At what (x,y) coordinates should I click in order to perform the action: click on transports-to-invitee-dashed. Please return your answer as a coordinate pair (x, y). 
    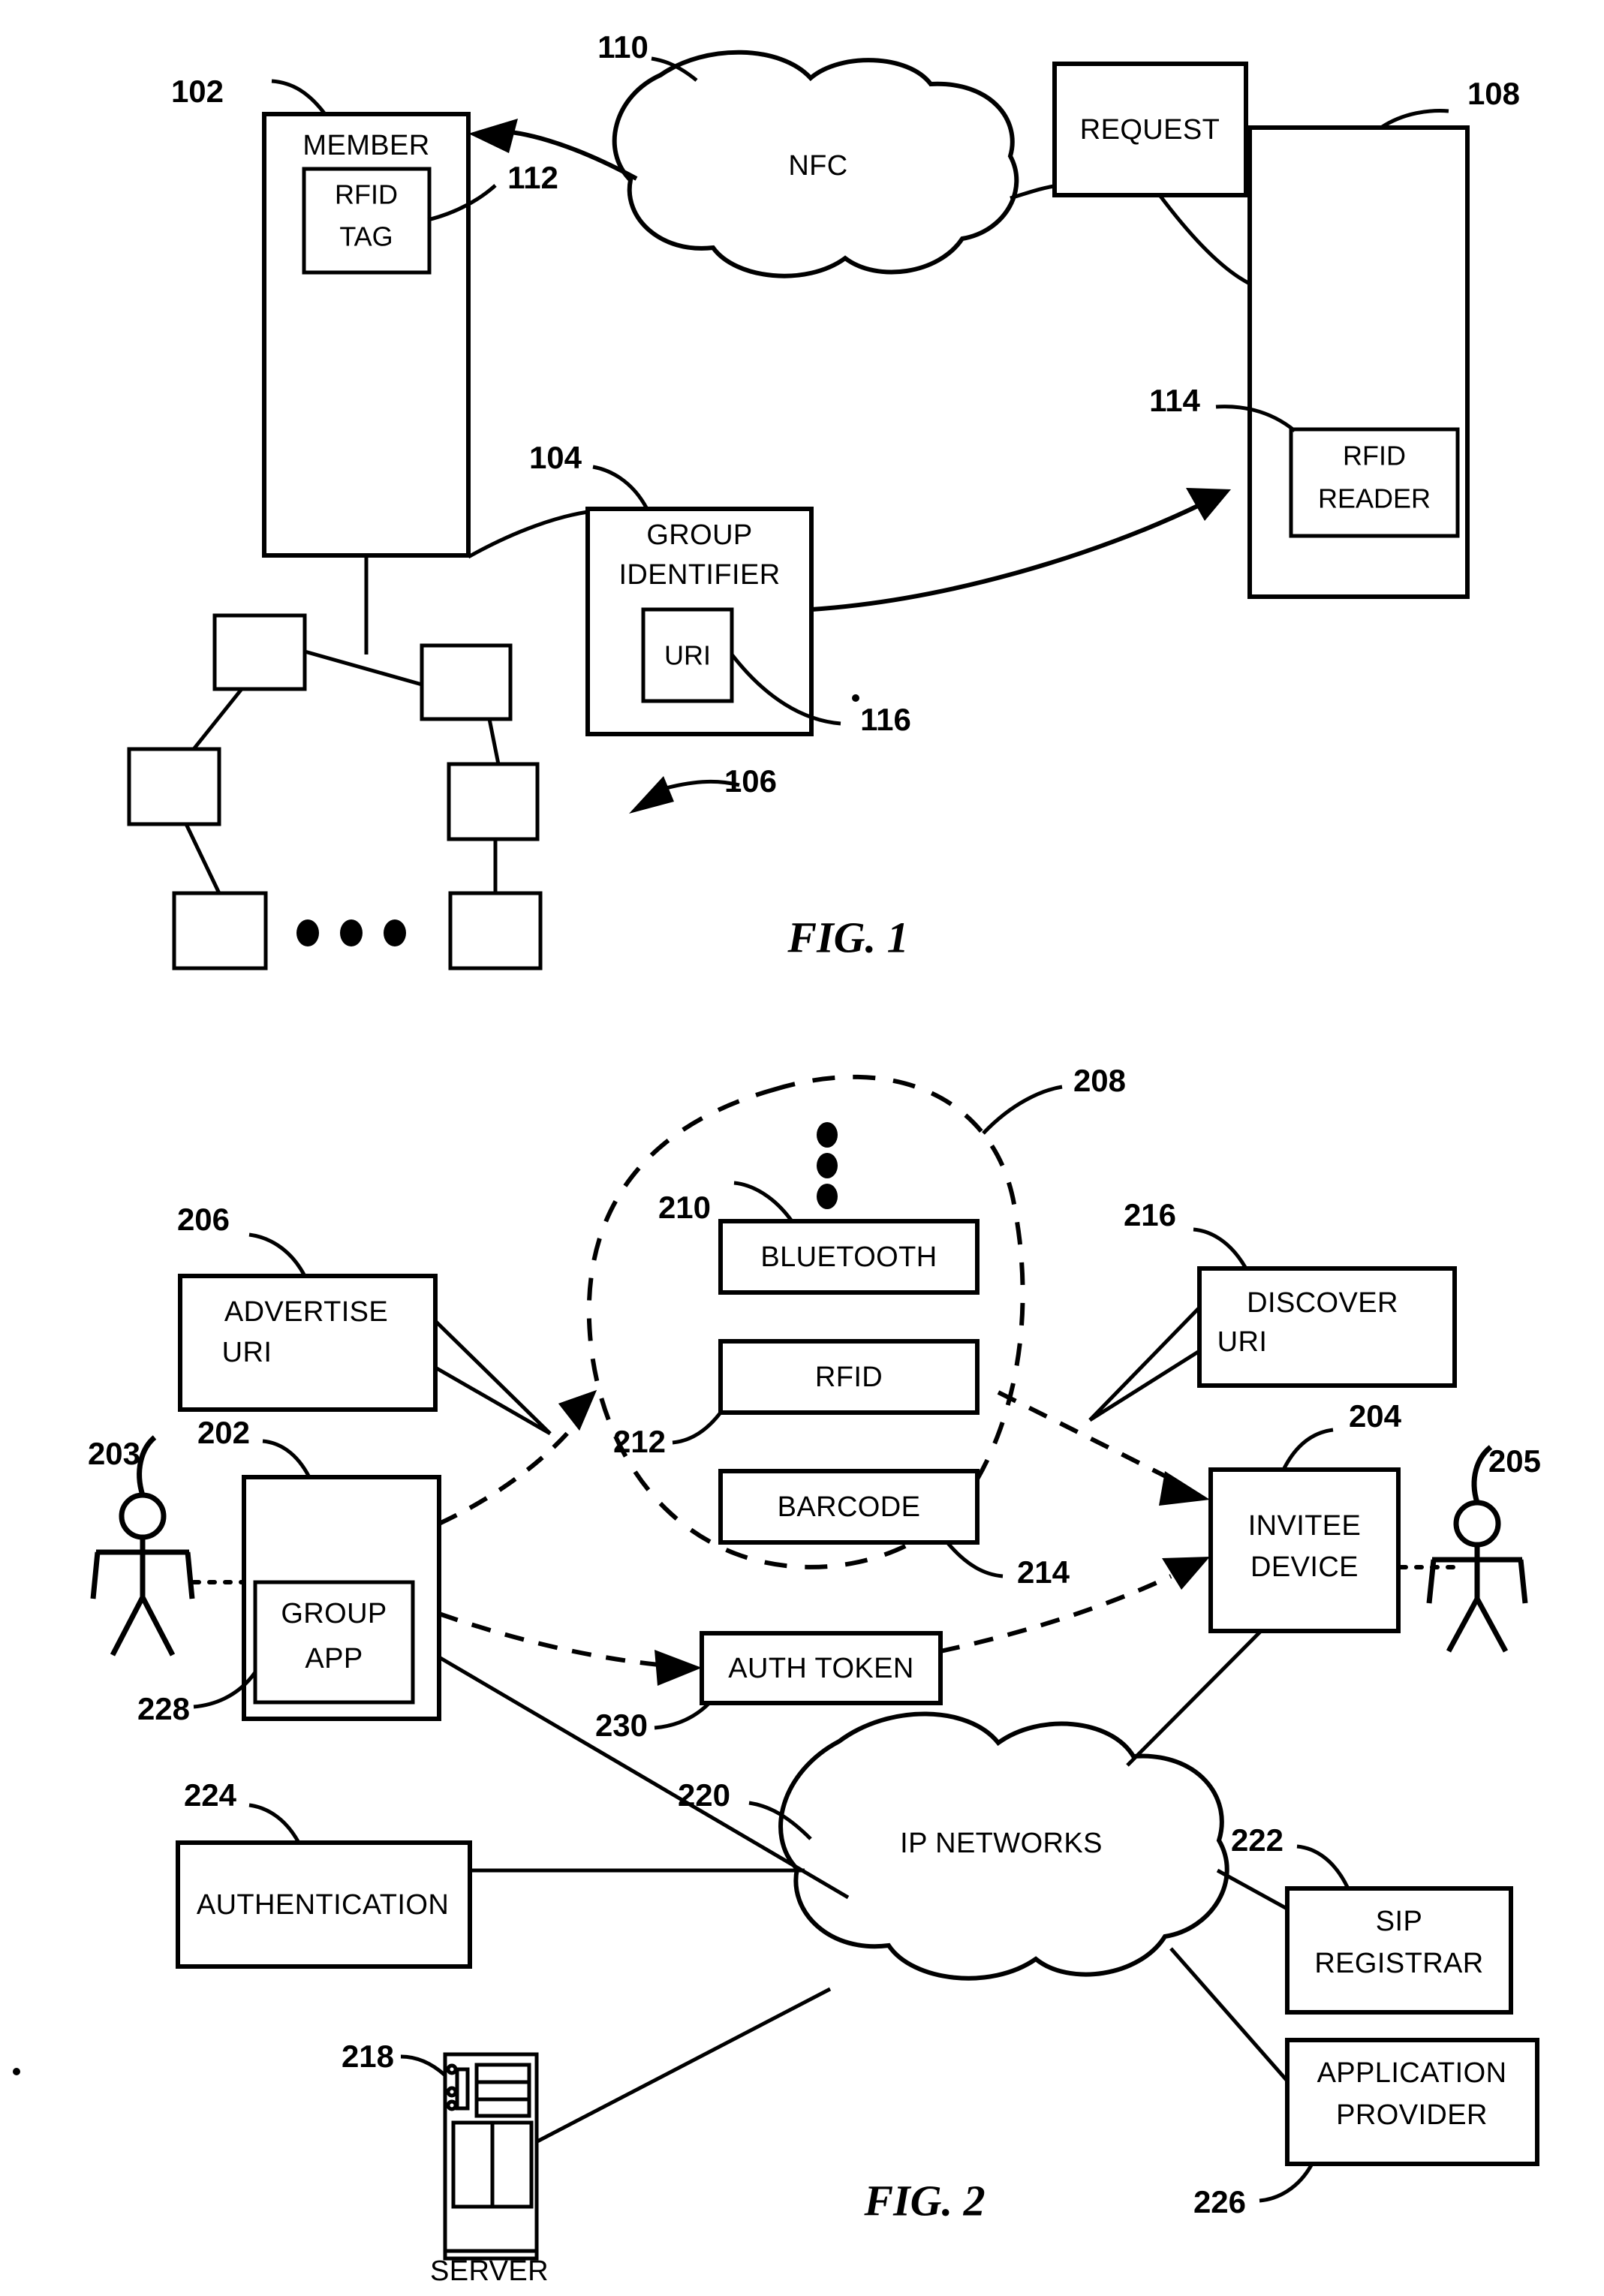
    Looking at the image, I should click on (1083, 1434).